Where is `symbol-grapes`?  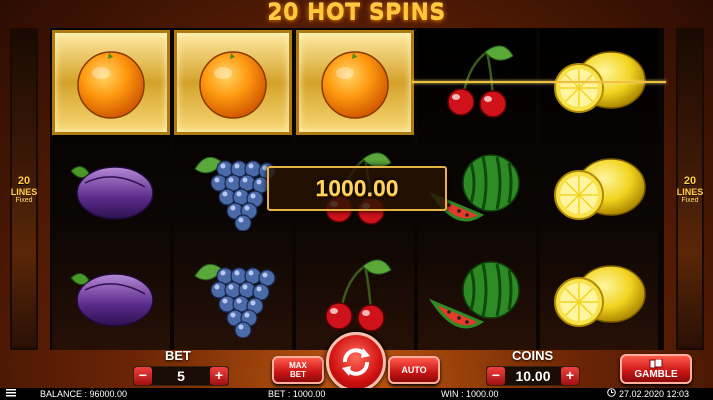 symbol-grapes is located at coordinates (233, 295).